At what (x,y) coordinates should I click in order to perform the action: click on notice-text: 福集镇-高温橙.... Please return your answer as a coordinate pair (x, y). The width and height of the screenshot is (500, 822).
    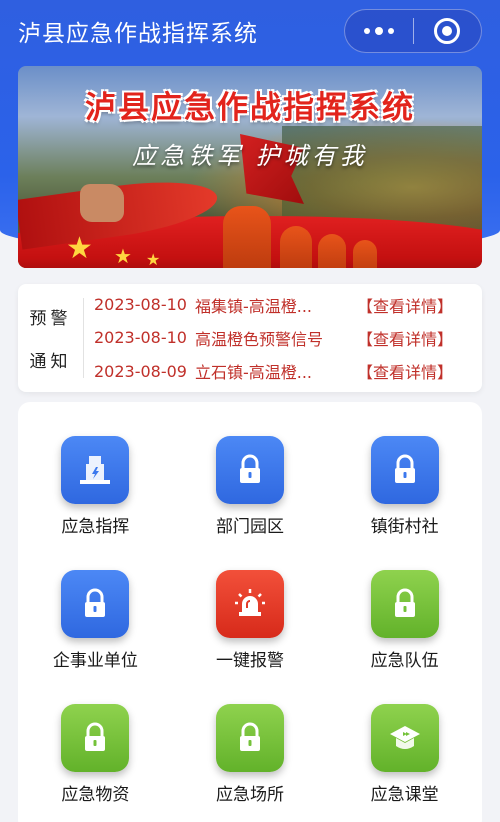
    Looking at the image, I should click on (253, 306).